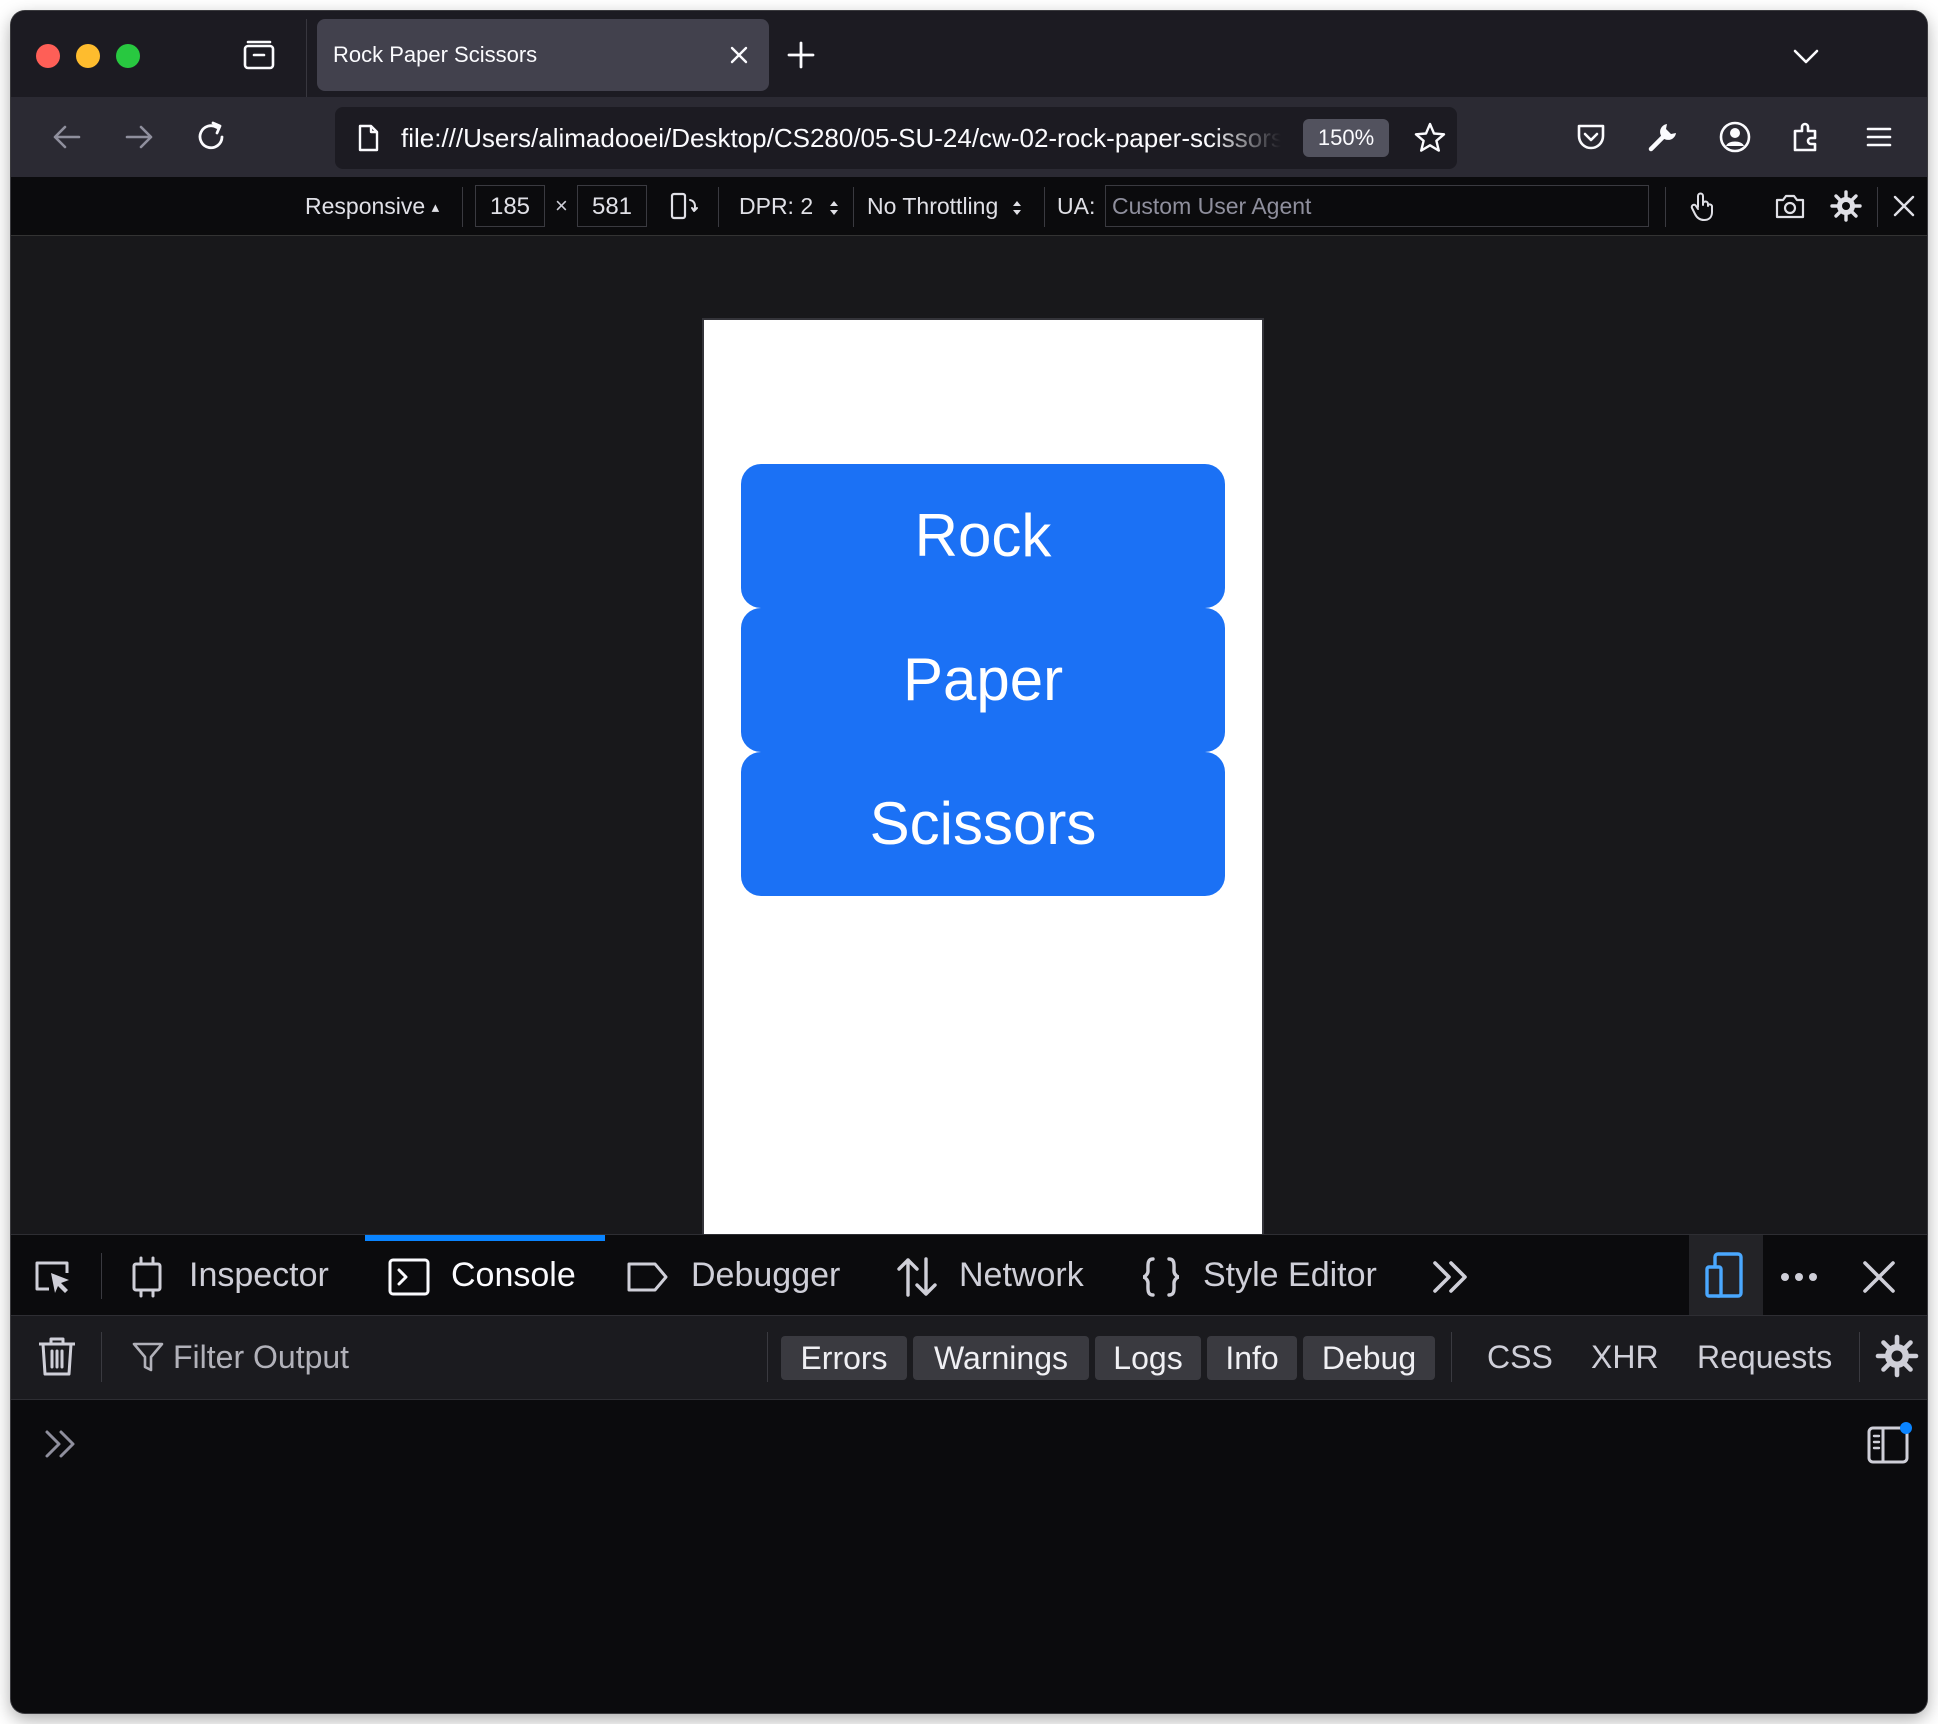 The width and height of the screenshot is (1938, 1724). Describe the element at coordinates (259, 55) in the screenshot. I see `tab-list-icon` at that location.